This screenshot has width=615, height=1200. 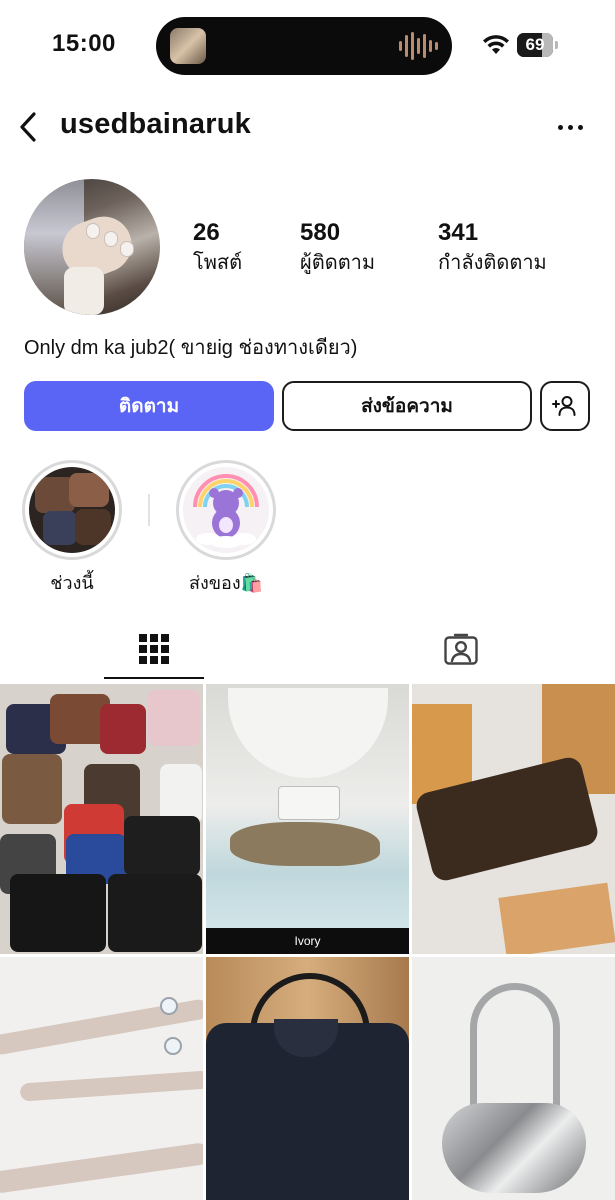 I want to click on back-button, so click(x=28, y=127).